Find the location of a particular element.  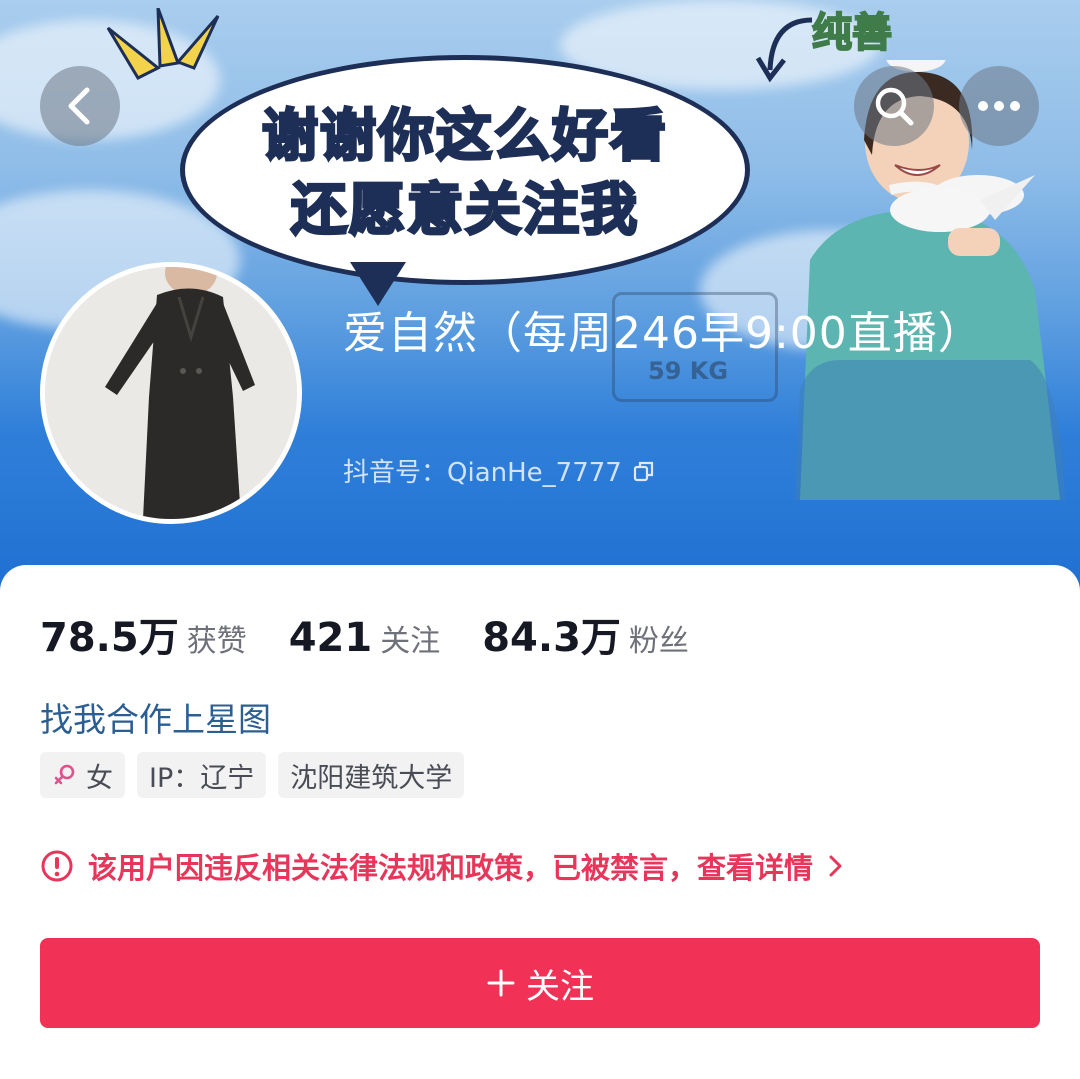

stat-value: 421 is located at coordinates (330, 638).